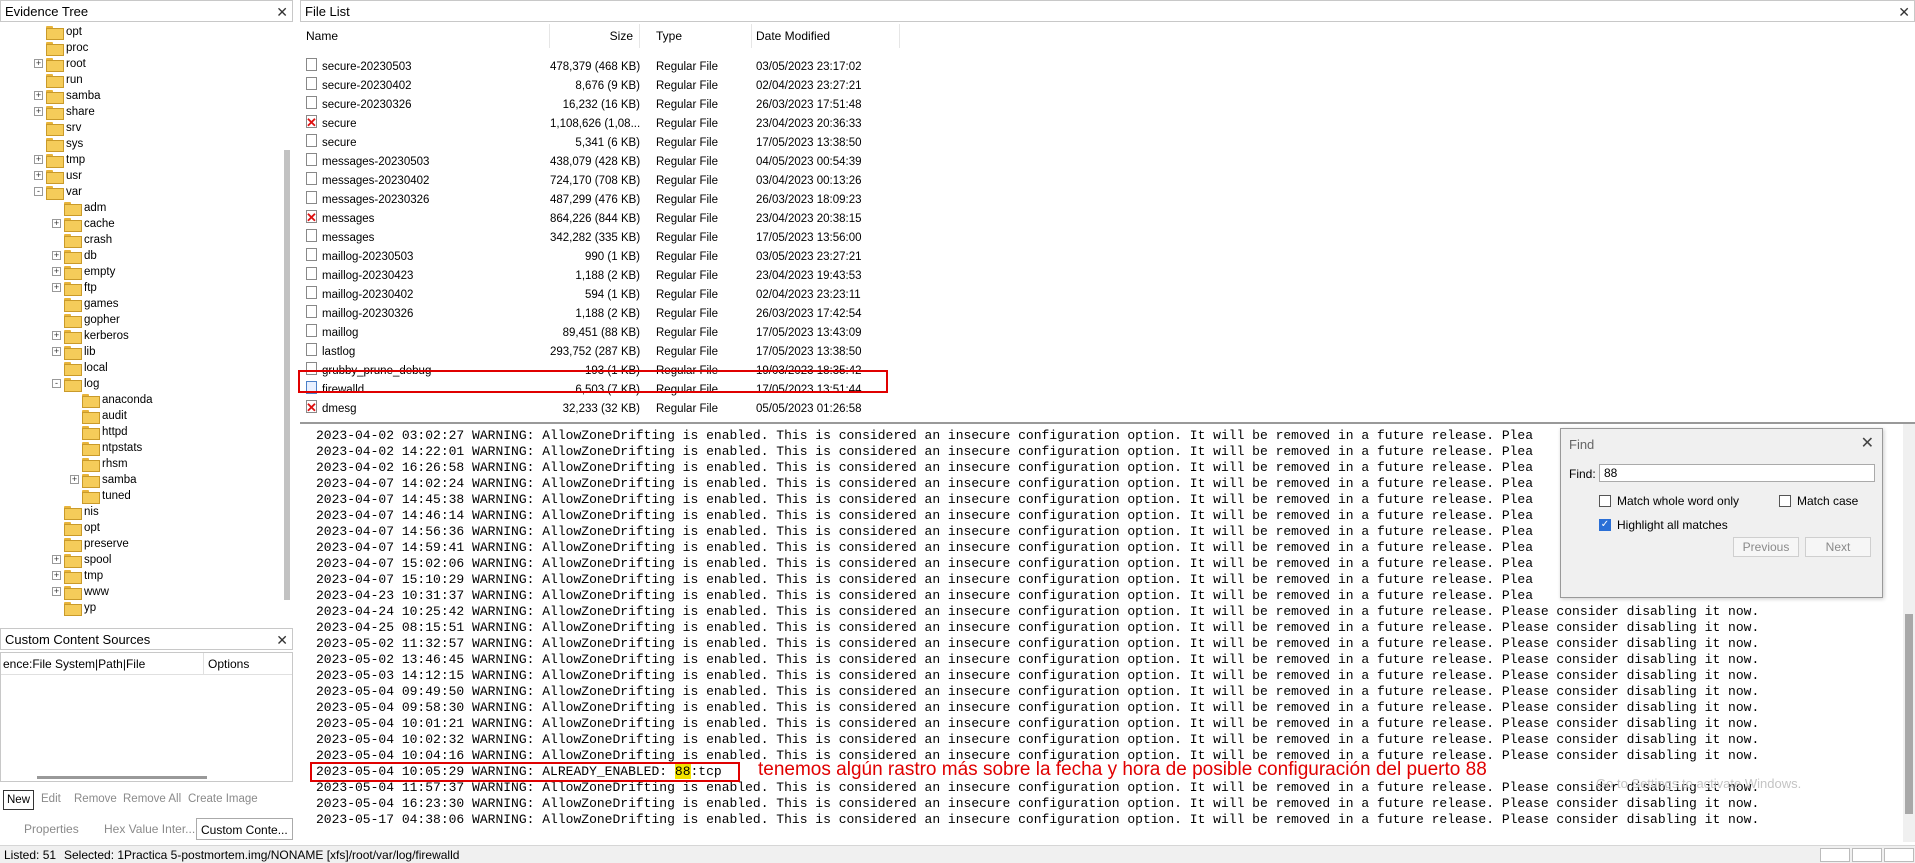  I want to click on tree-item: local, so click(141, 368).